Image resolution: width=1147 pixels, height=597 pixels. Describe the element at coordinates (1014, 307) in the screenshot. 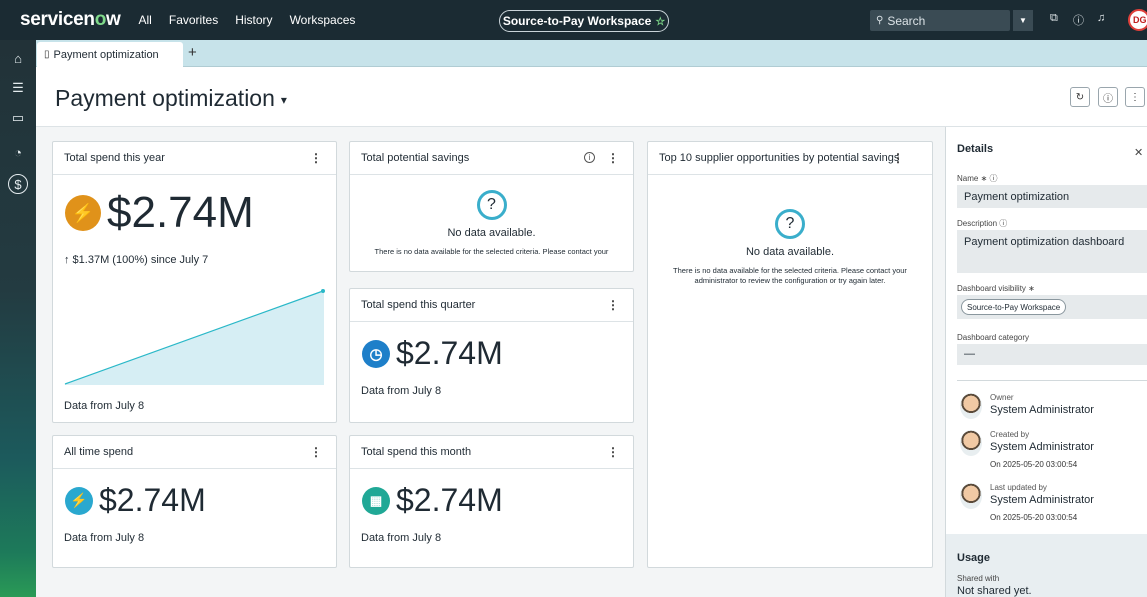

I see `visibility-tag: Source-to-Pay Workspace` at that location.